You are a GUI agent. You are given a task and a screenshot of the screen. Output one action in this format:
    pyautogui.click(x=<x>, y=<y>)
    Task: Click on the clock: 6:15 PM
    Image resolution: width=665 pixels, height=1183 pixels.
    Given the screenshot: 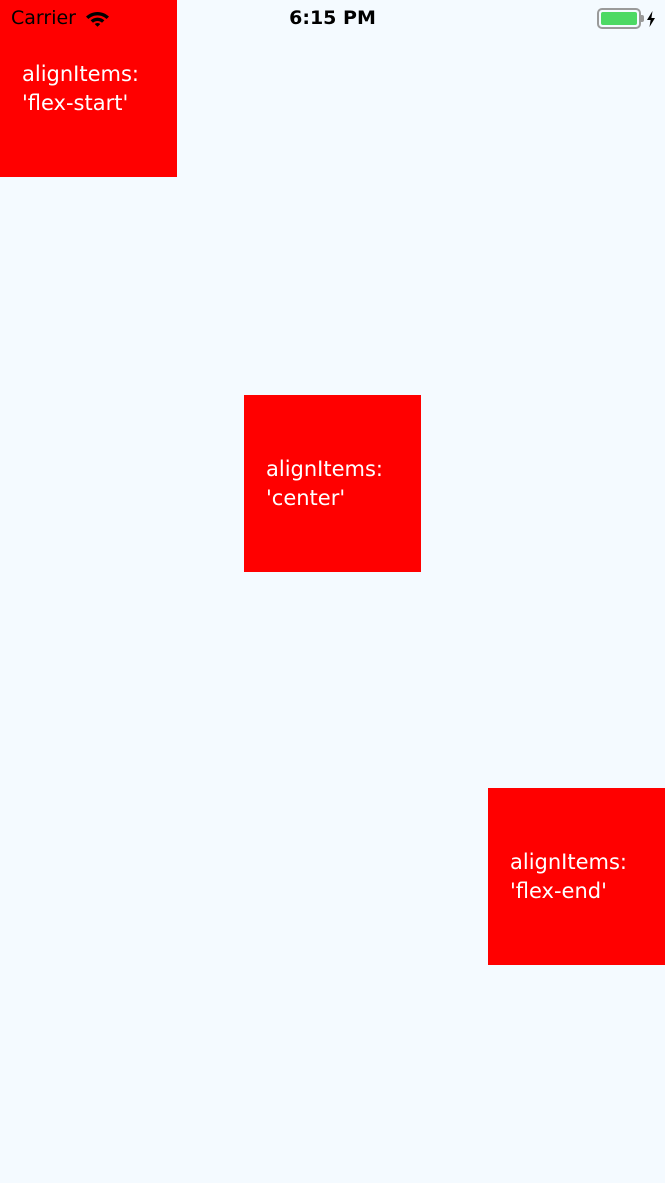 What is the action you would take?
    pyautogui.click(x=332, y=18)
    